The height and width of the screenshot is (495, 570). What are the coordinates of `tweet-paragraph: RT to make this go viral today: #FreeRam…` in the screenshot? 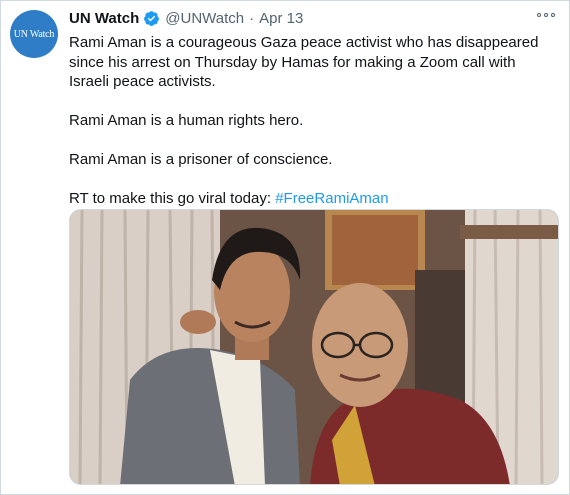 It's located at (314, 199).